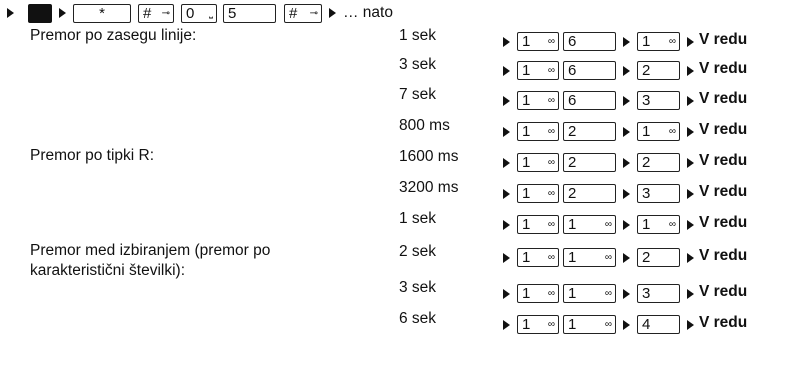 Image resolution: width=792 pixels, height=370 pixels. I want to click on key-4: 4, so click(658, 324).